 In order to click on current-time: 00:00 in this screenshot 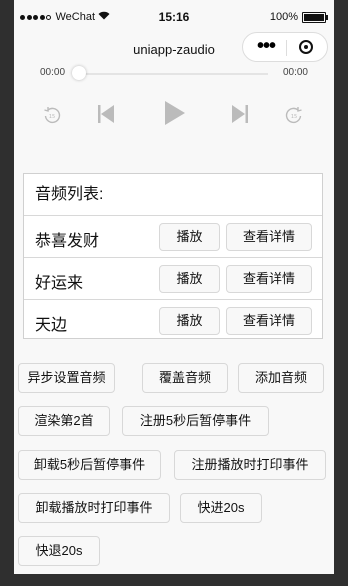, I will do `click(53, 72)`.